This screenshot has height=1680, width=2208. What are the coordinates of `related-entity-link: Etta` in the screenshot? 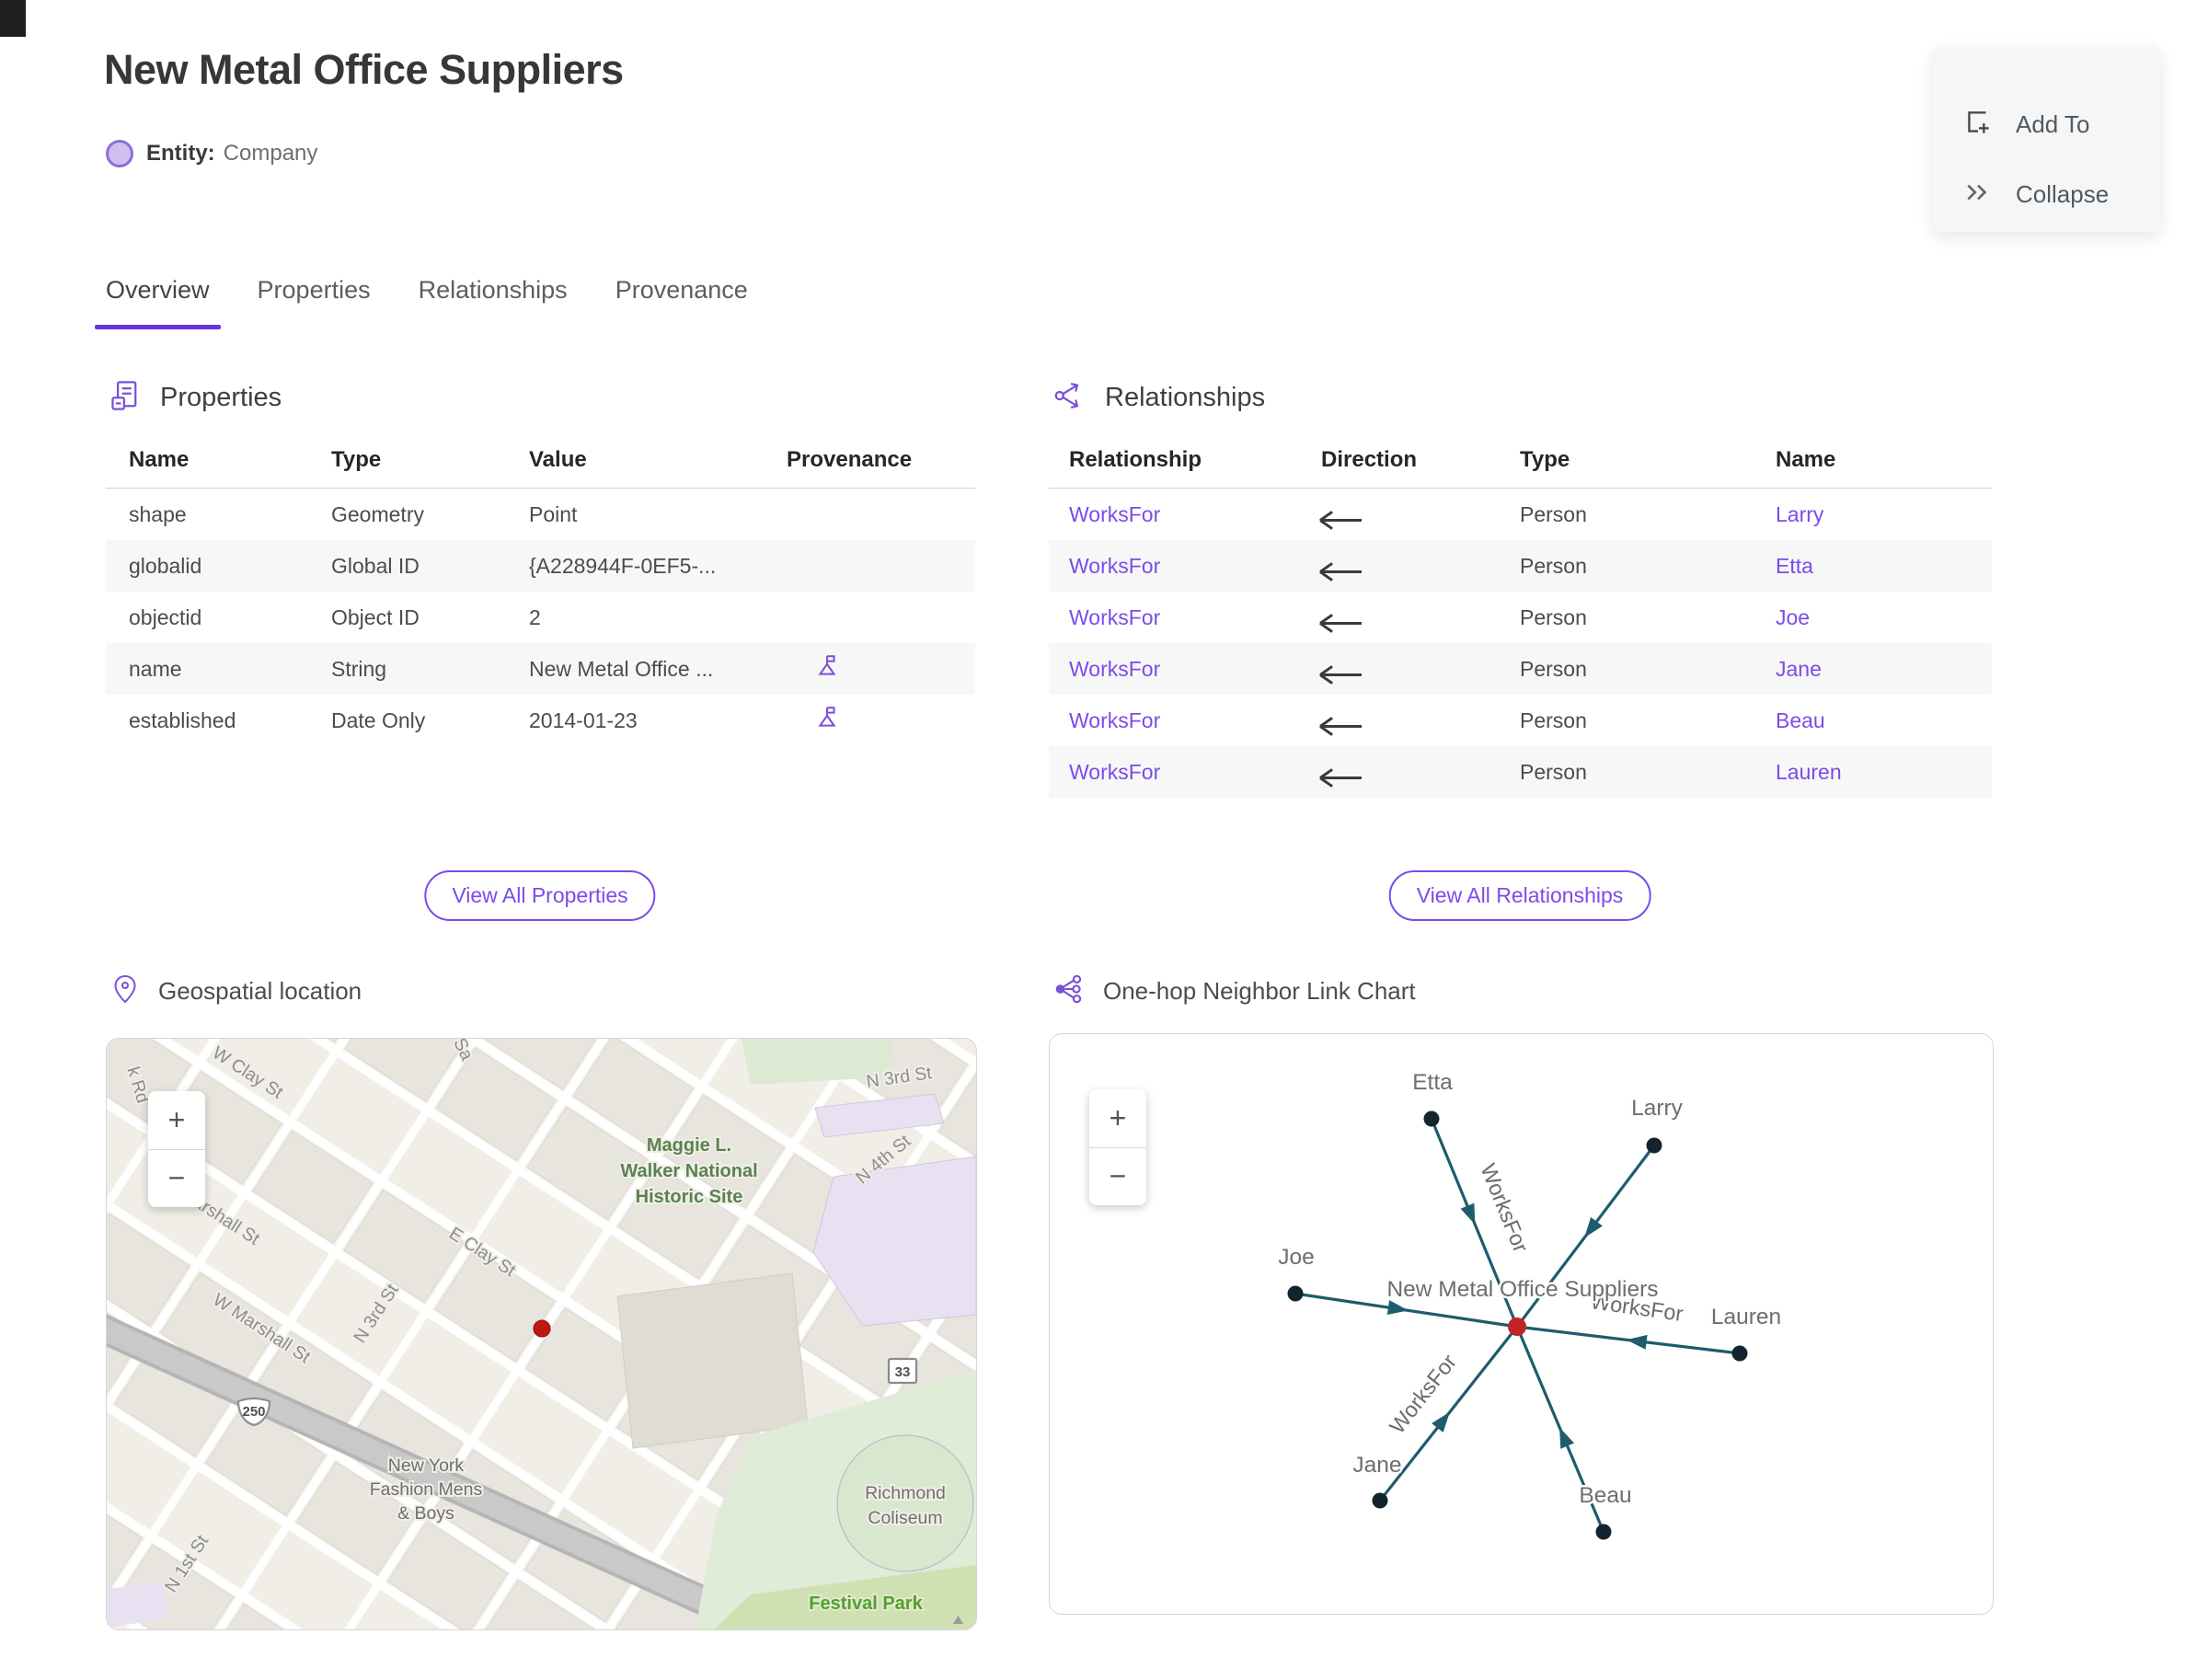 It's located at (1884, 566).